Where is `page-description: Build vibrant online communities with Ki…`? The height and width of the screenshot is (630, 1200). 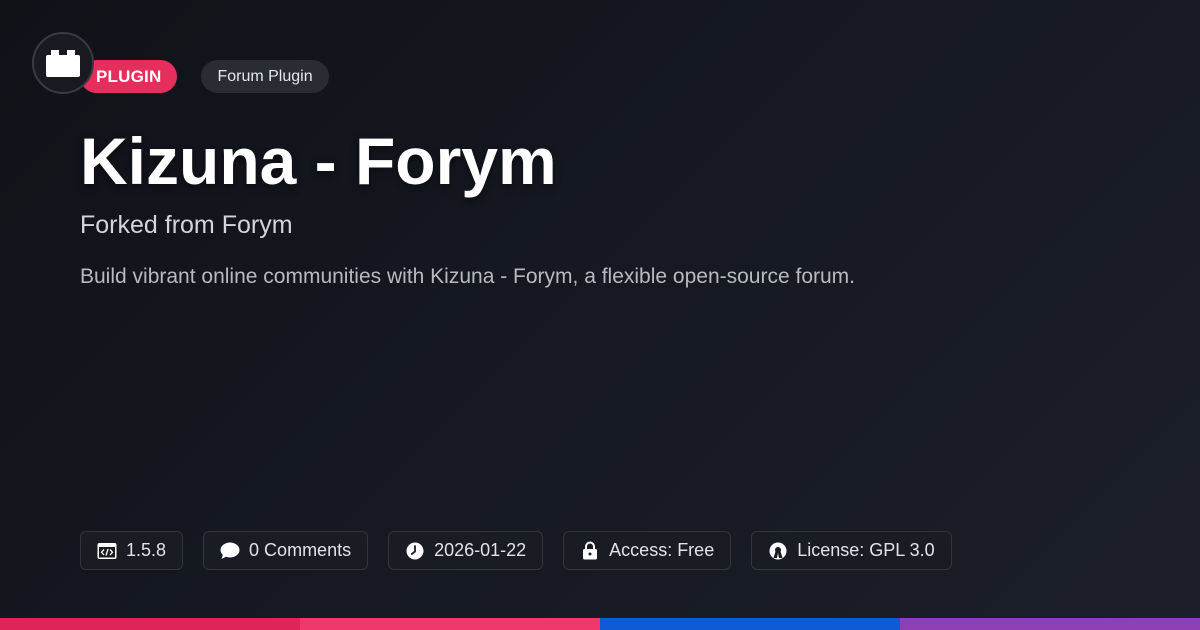 page-description: Build vibrant online communities with Ki… is located at coordinates (468, 276).